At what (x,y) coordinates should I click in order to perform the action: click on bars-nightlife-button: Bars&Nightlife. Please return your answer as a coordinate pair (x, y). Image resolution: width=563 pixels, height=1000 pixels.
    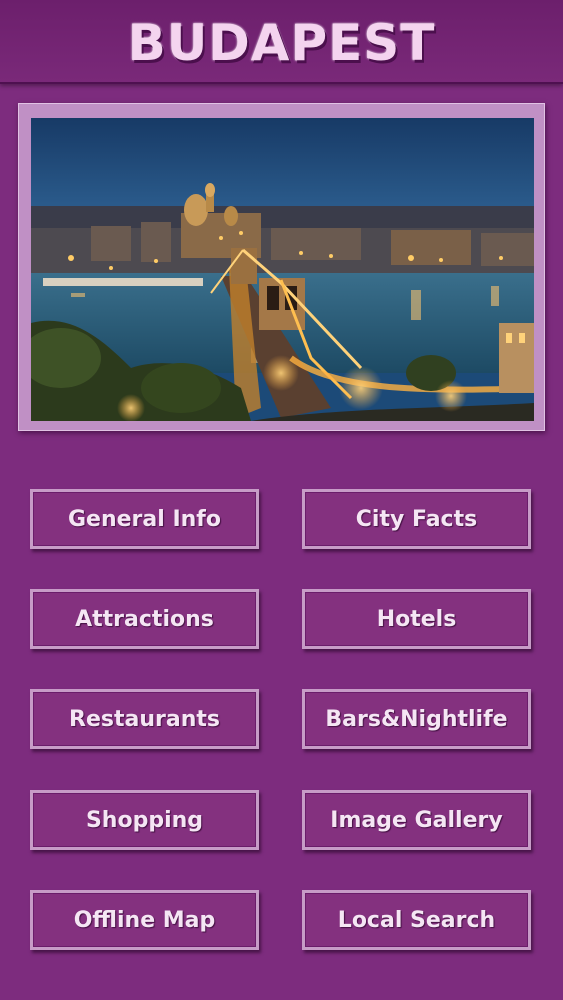
    Looking at the image, I should click on (416, 719).